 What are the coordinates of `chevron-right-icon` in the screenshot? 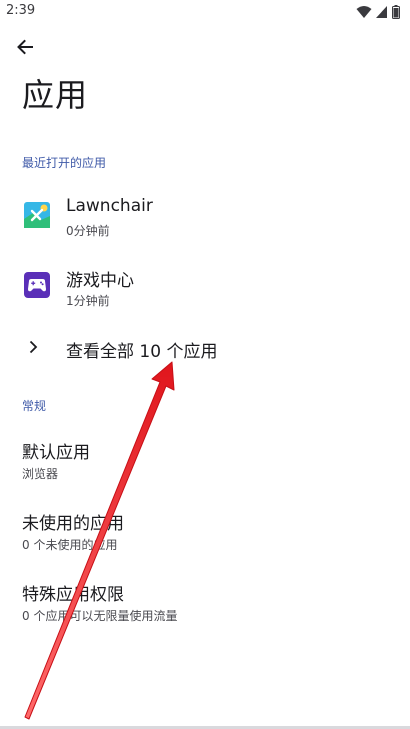 It's located at (33, 347).